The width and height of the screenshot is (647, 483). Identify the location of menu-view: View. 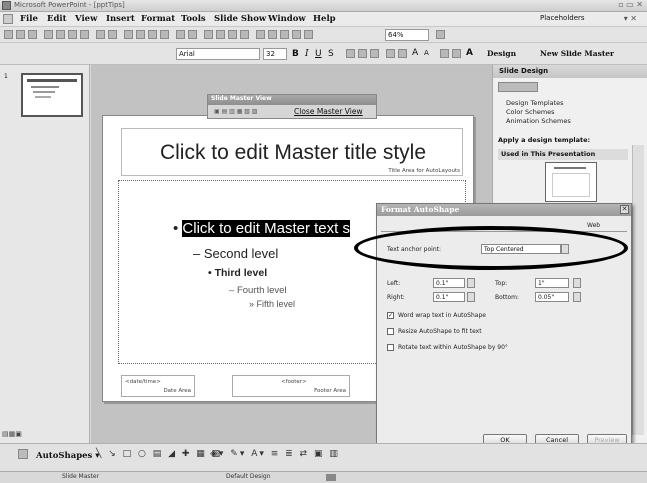
(86, 19).